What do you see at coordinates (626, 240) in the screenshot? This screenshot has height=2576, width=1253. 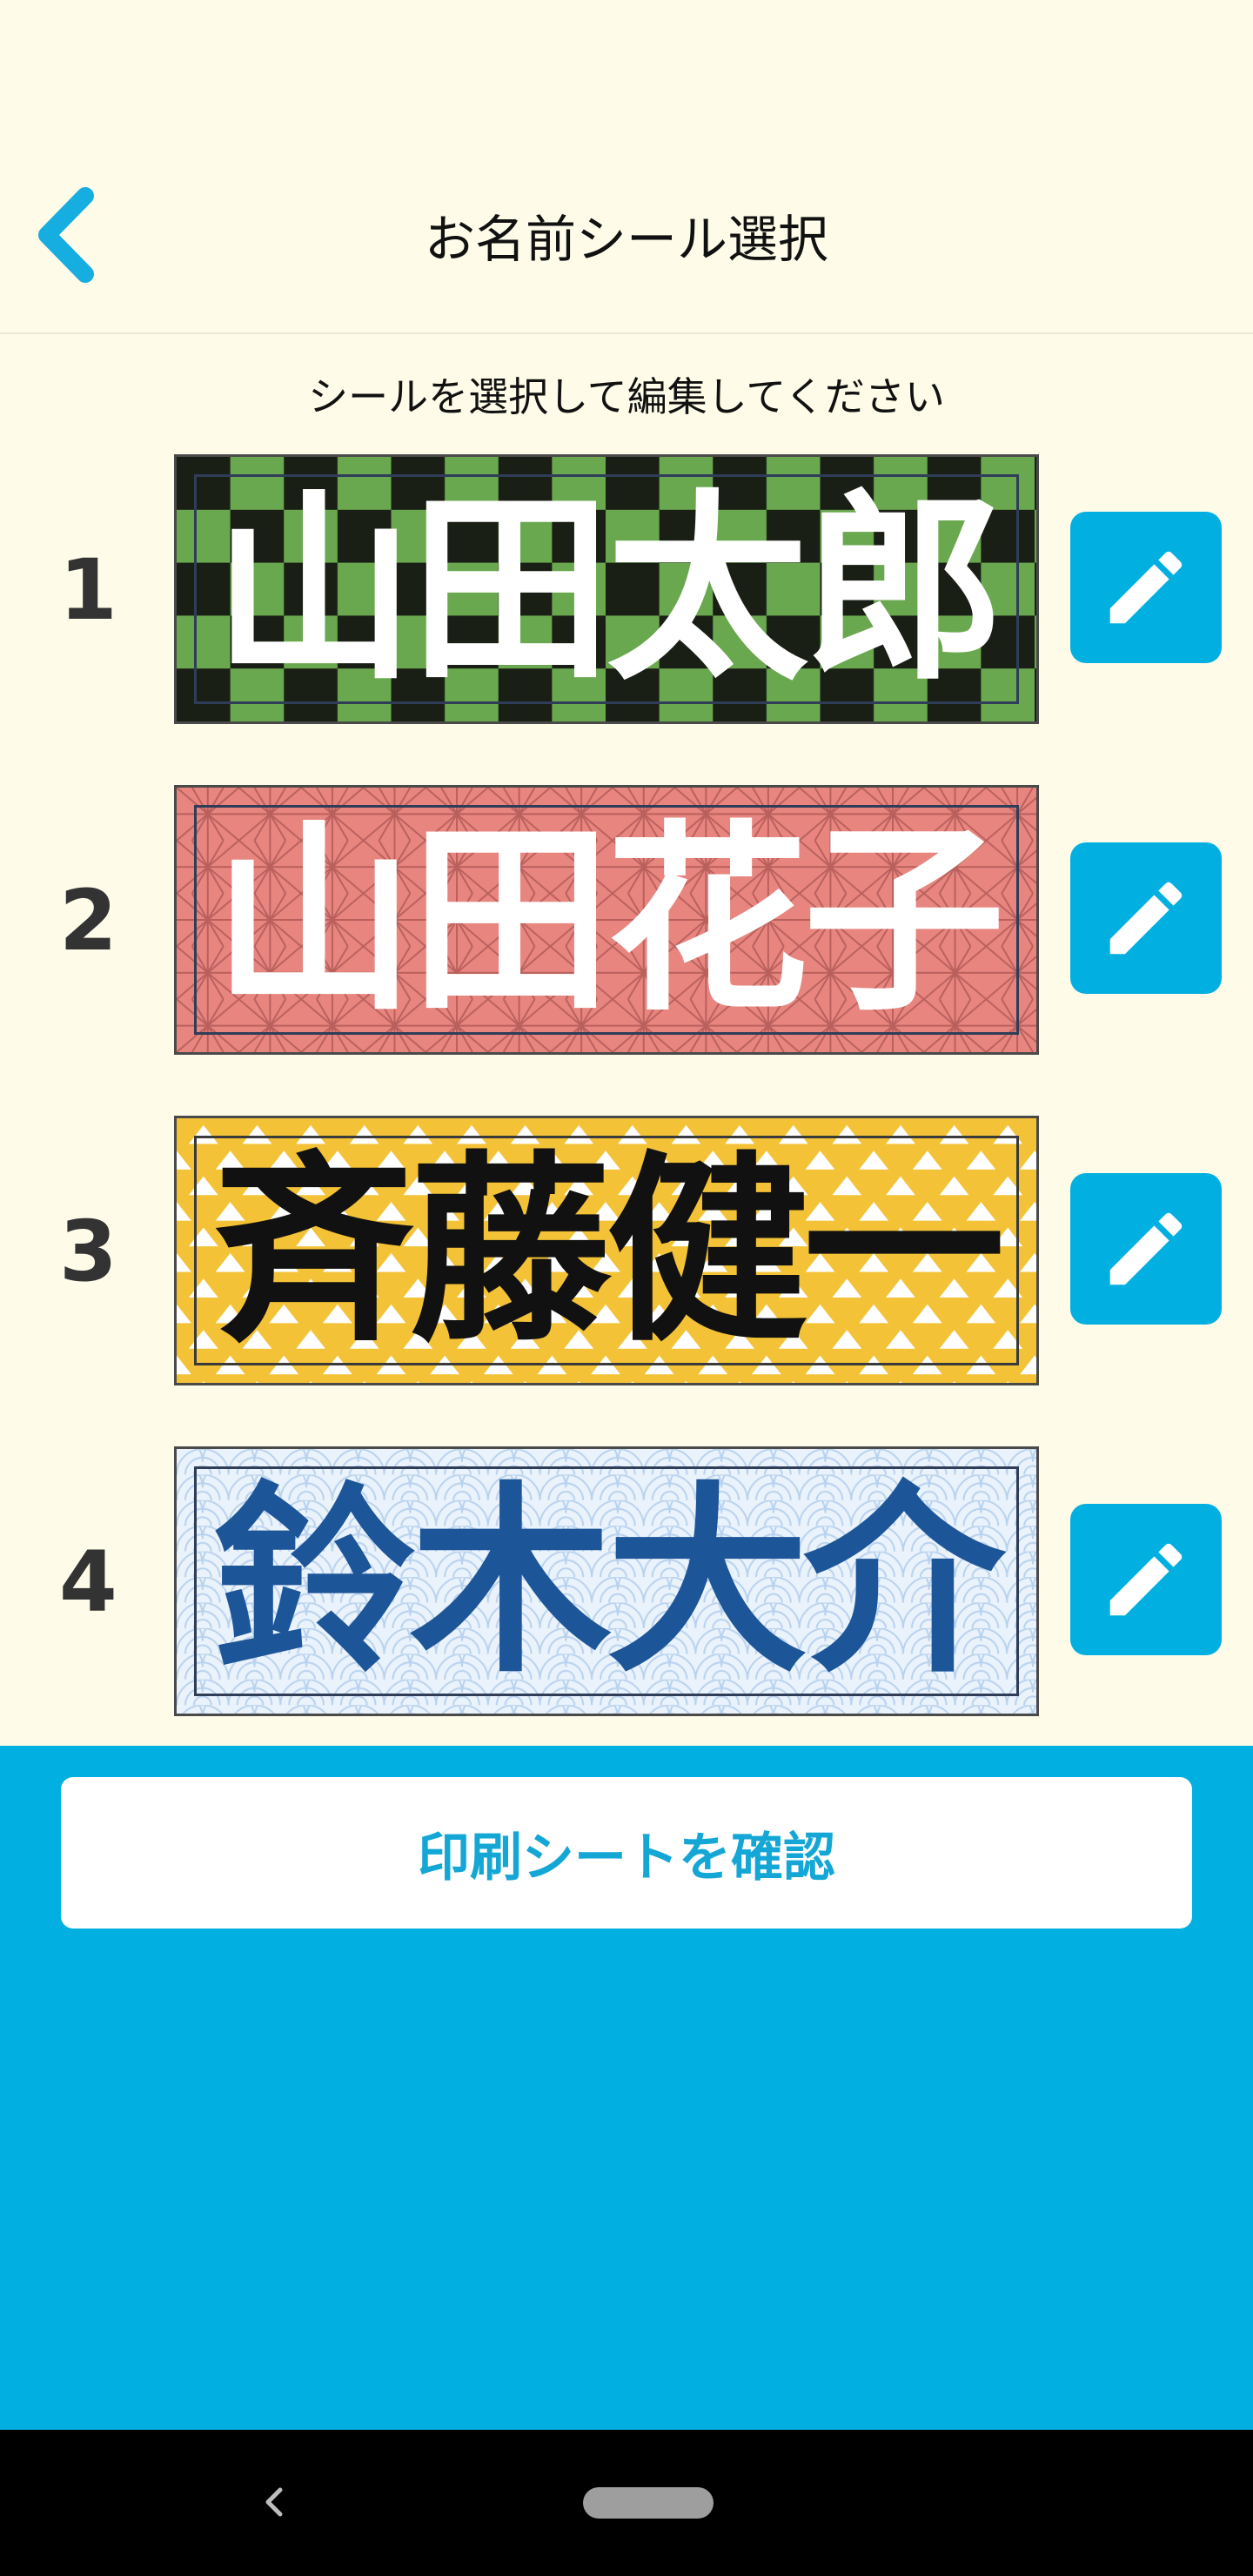 I see `page-title: お名前シール選択` at bounding box center [626, 240].